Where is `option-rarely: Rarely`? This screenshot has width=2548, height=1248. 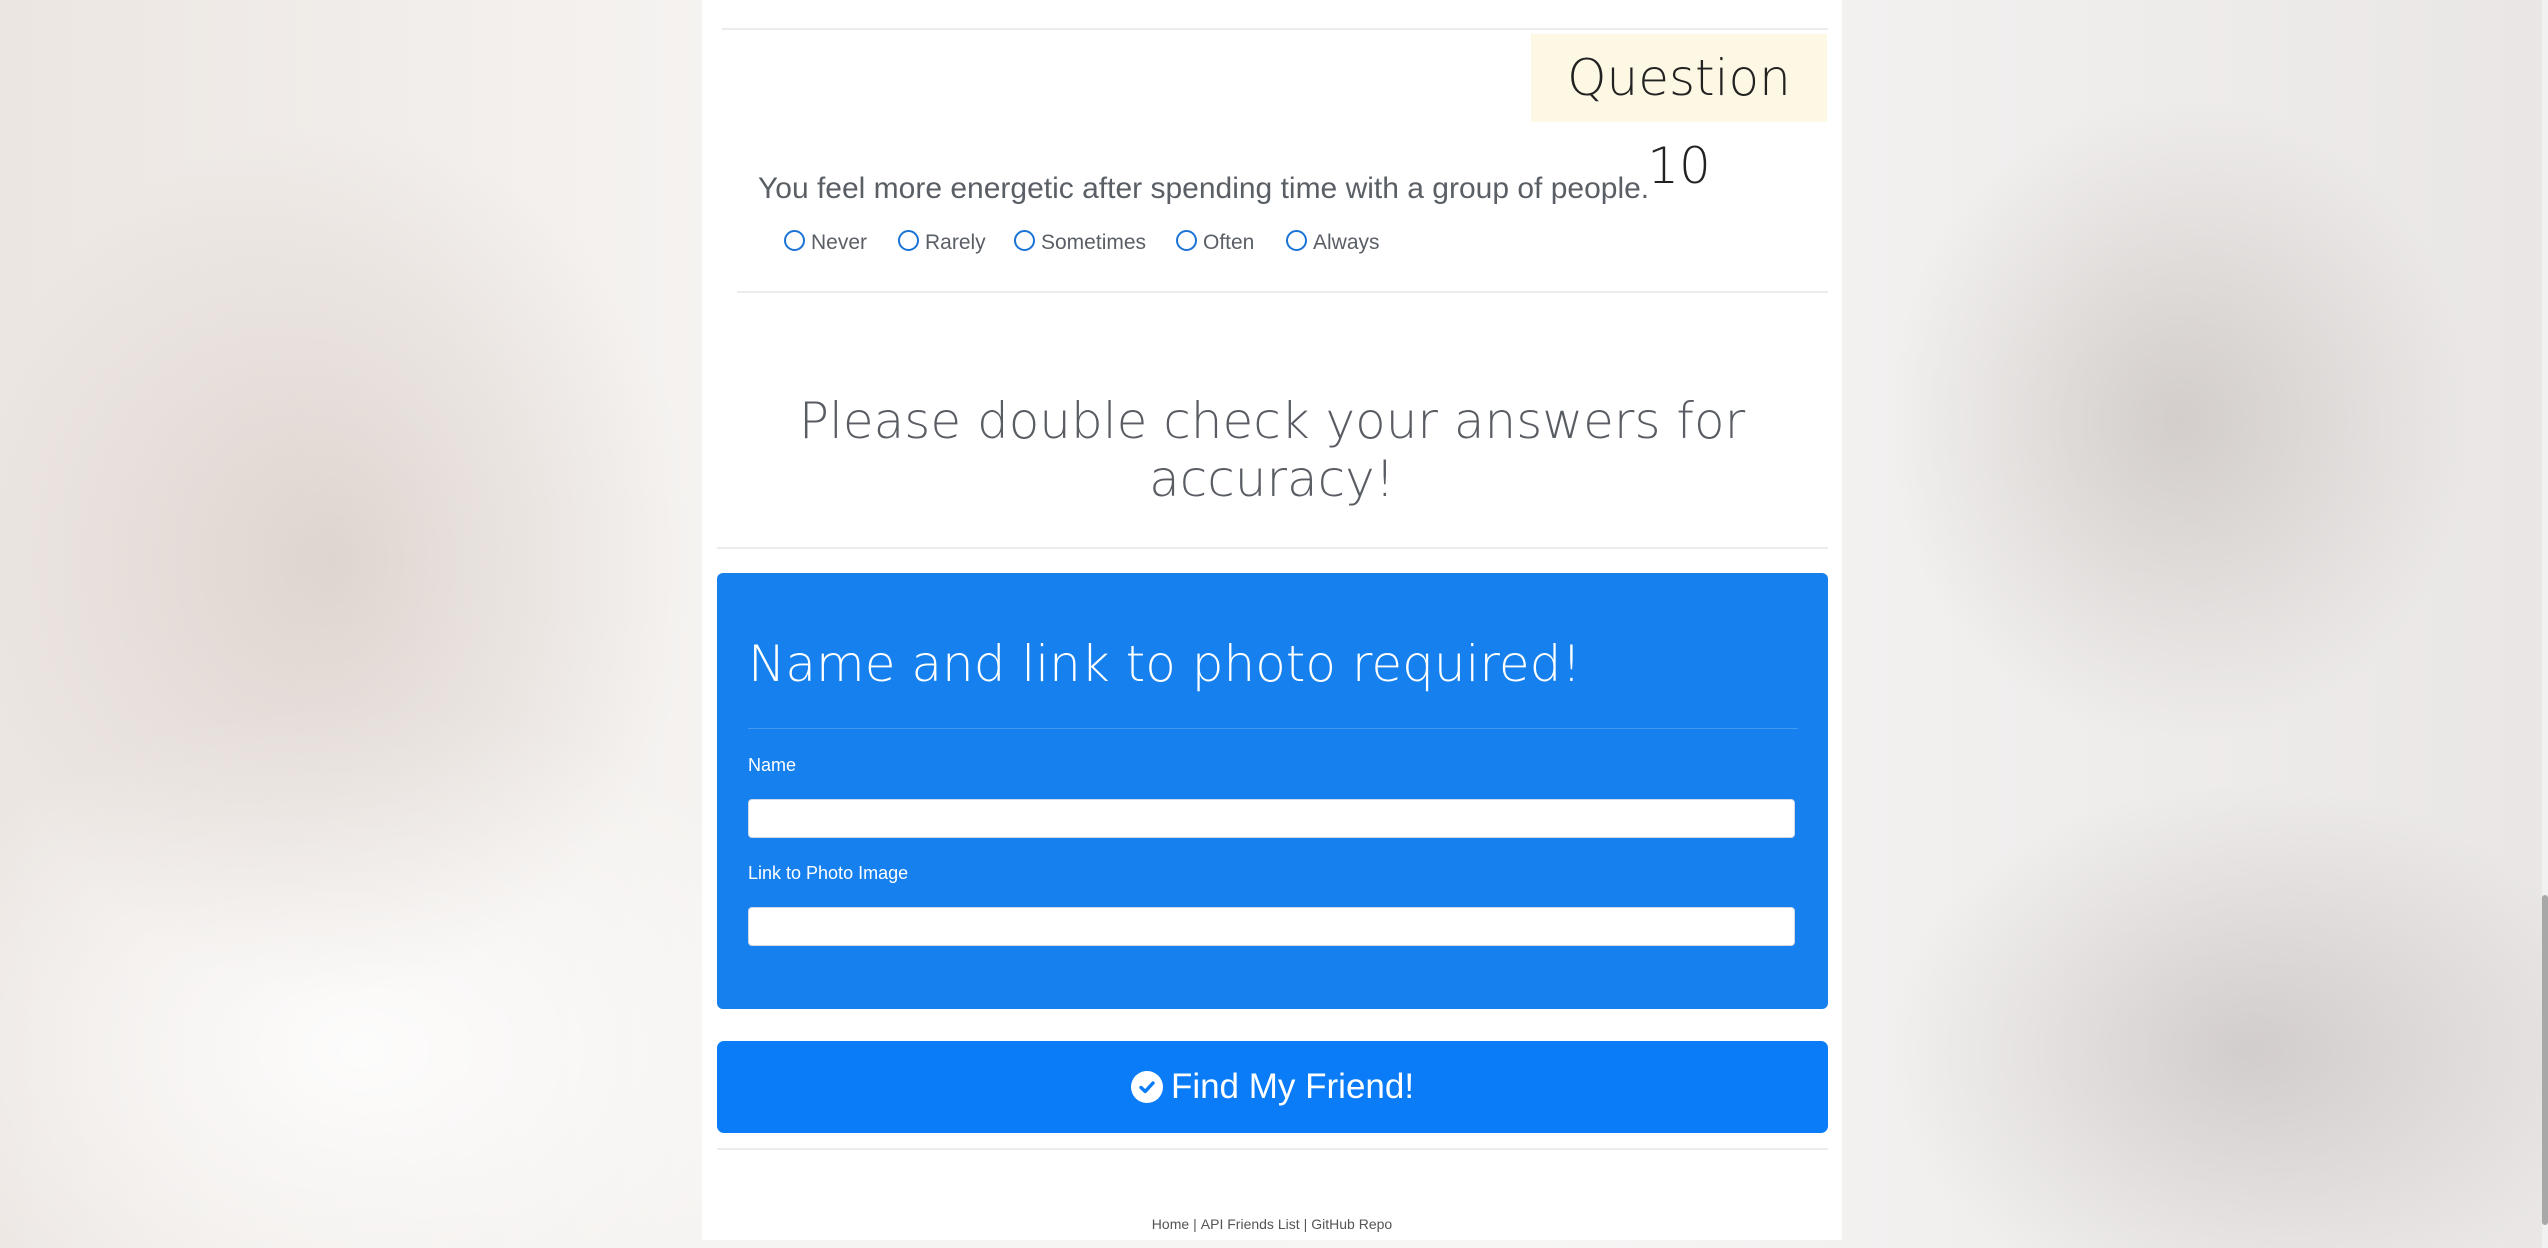
option-rarely: Rarely is located at coordinates (942, 243).